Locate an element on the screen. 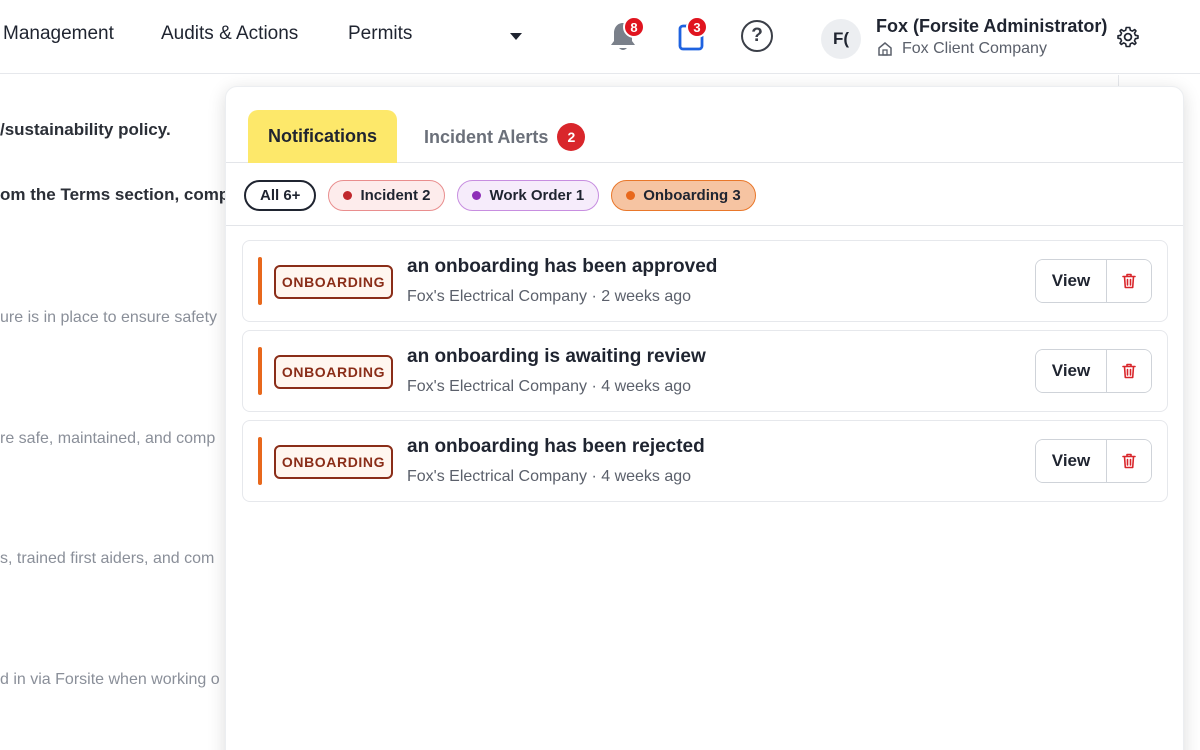 The width and height of the screenshot is (1200, 750). filter-chip-label: All 6+ is located at coordinates (280, 195).